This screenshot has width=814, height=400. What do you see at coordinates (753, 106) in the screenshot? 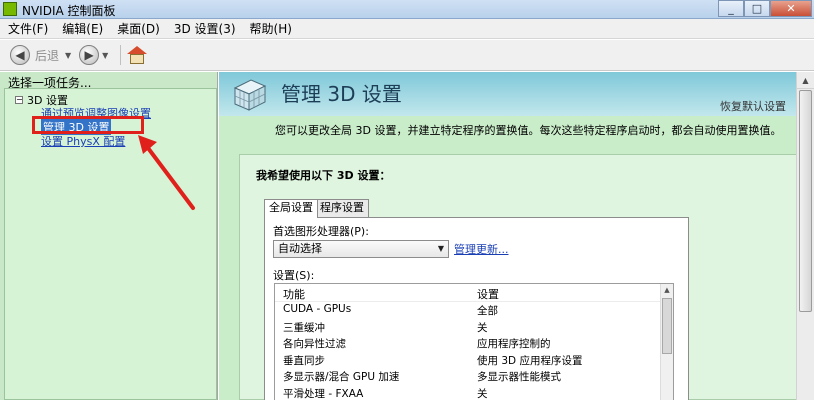
I see `restore-defaults-link: 恢复默认设置` at bounding box center [753, 106].